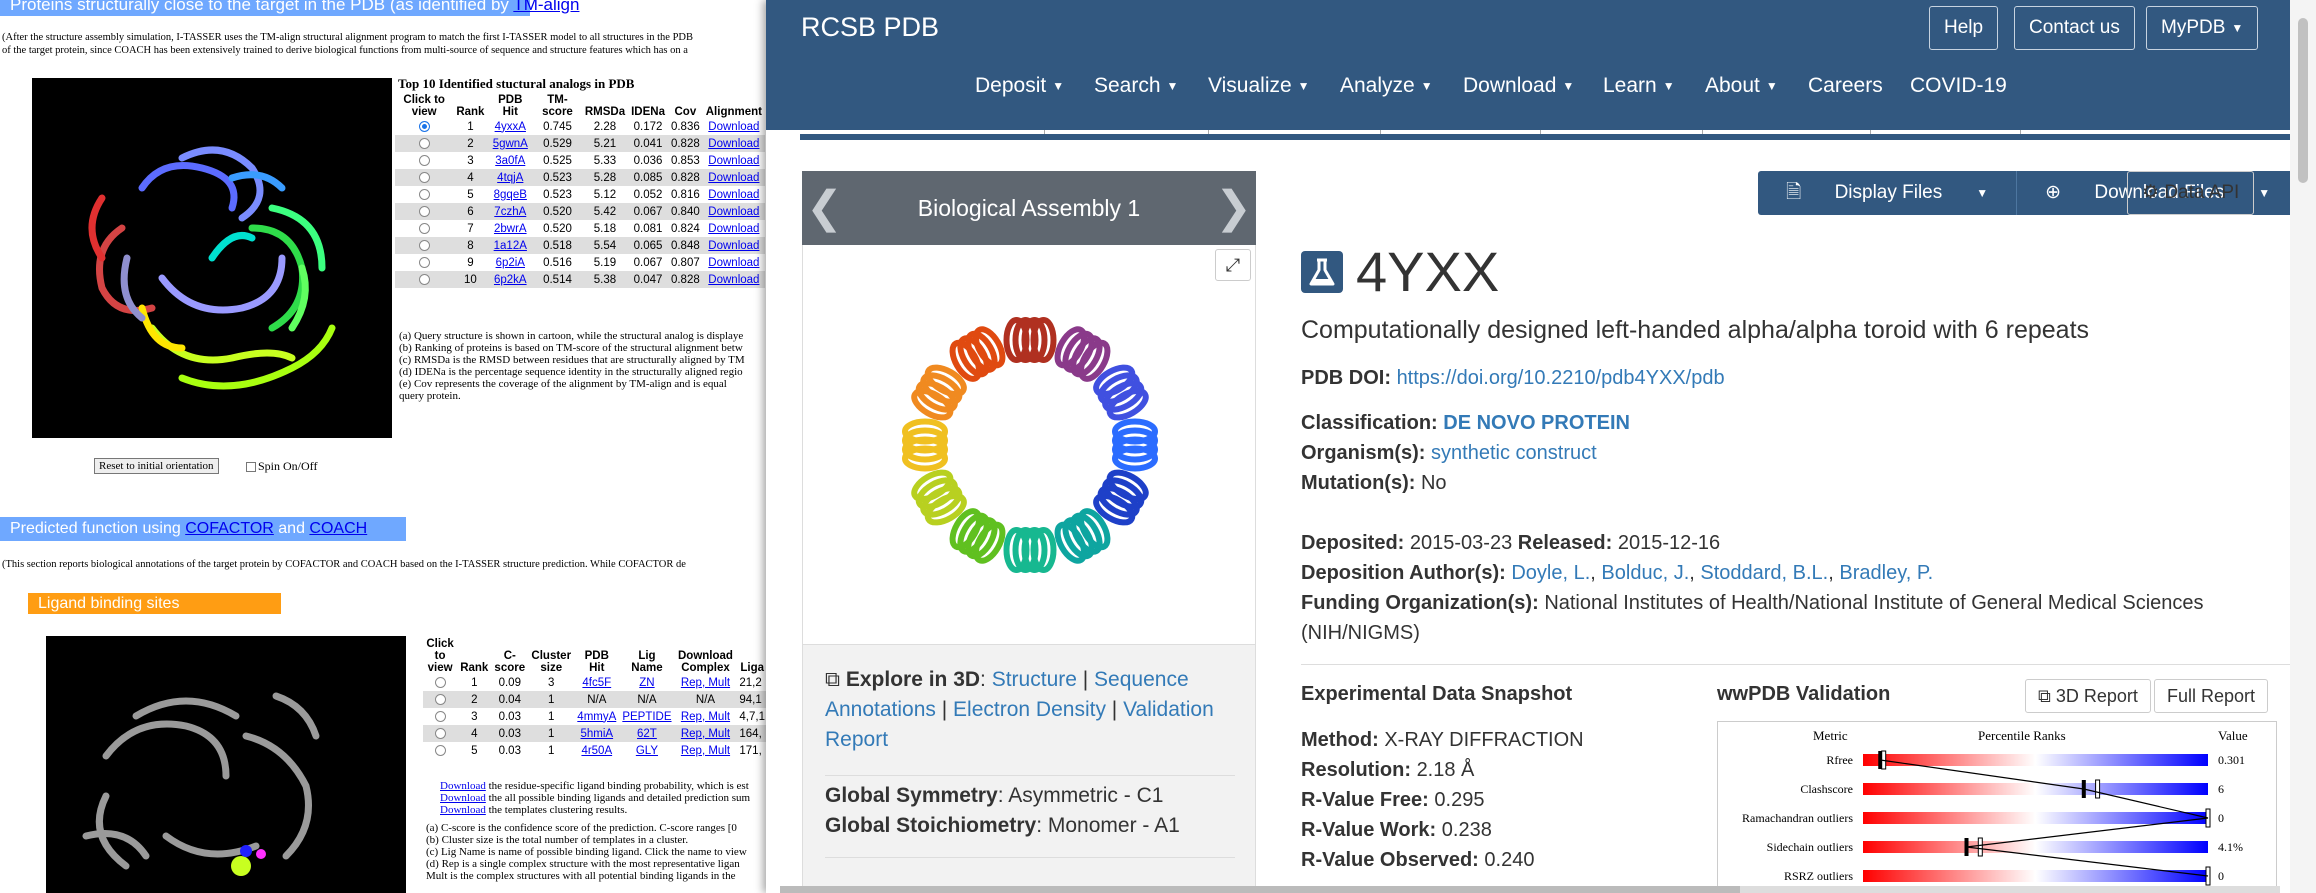 This screenshot has width=2316, height=893. Describe the element at coordinates (646, 683) in the screenshot. I see `lig-name-link: ZN` at that location.